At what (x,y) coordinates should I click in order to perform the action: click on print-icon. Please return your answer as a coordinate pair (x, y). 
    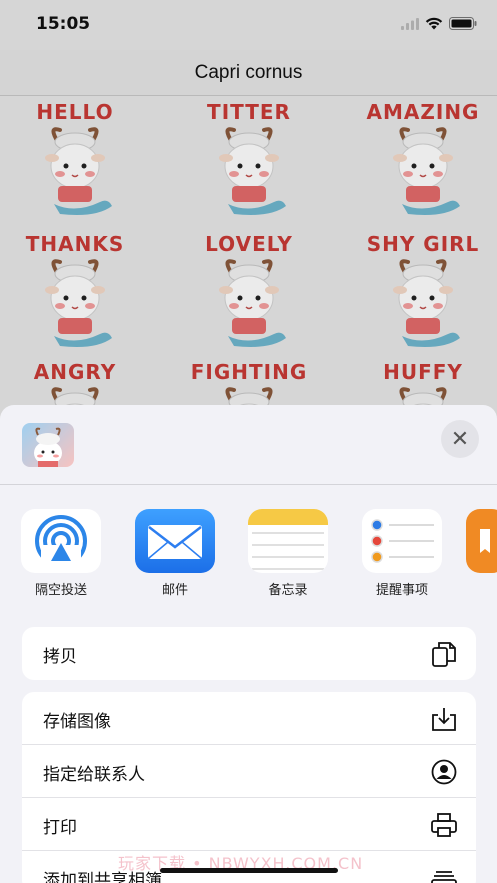
    Looking at the image, I should click on (444, 825).